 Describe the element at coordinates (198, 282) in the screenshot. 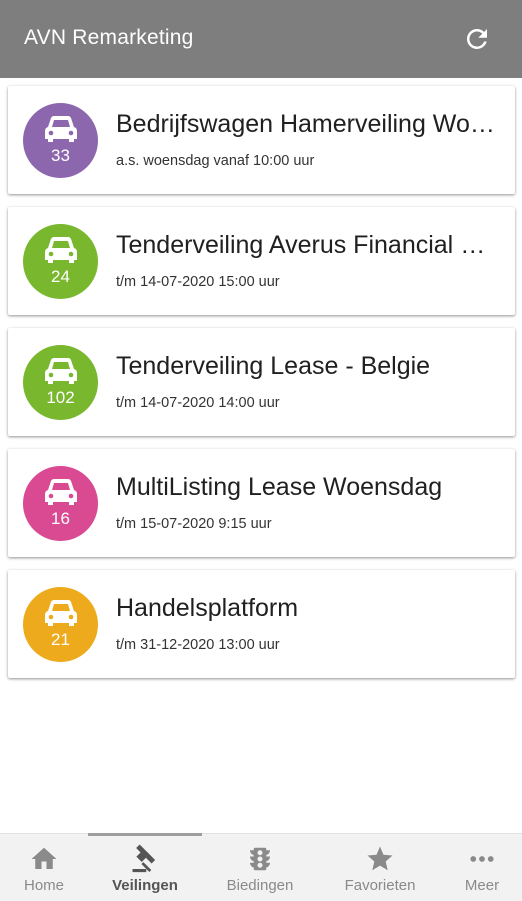

I see `auction-time: t/m 14-07-2020 15:00 uur` at that location.